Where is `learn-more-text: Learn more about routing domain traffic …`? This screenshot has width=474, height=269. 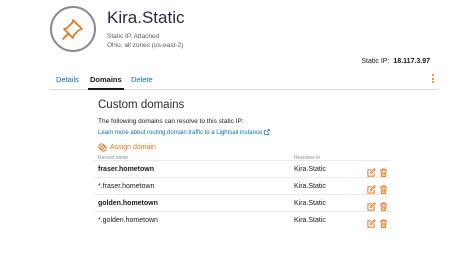
learn-more-text: Learn more about routing domain traffic … is located at coordinates (180, 133).